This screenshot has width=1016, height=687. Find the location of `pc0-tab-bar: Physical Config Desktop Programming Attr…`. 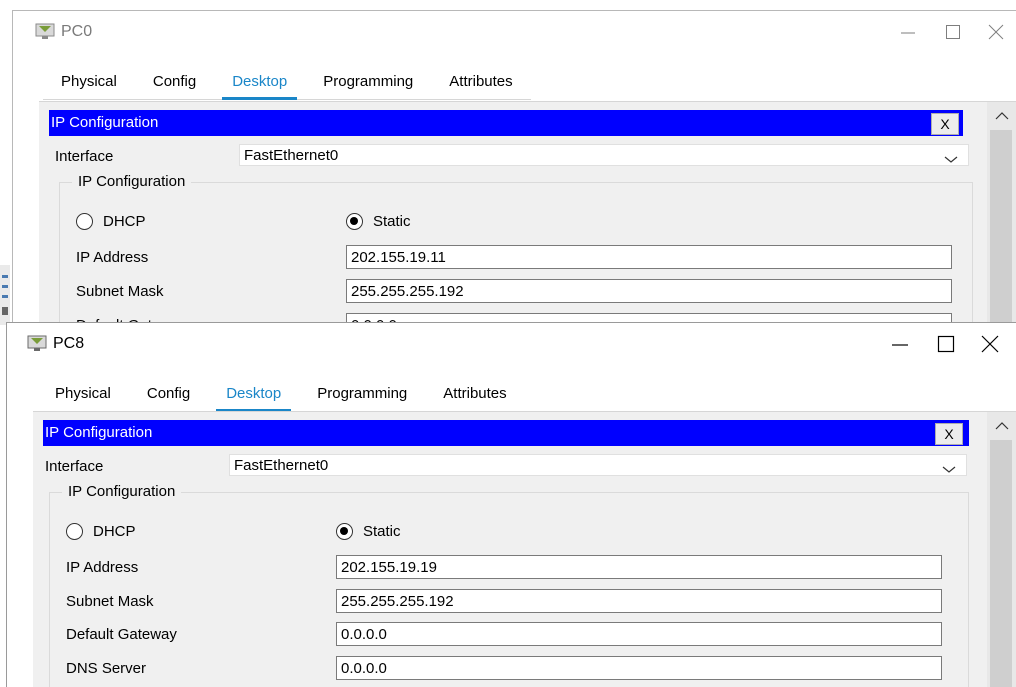

pc0-tab-bar: Physical Config Desktop Programming Attr… is located at coordinates (287, 83).